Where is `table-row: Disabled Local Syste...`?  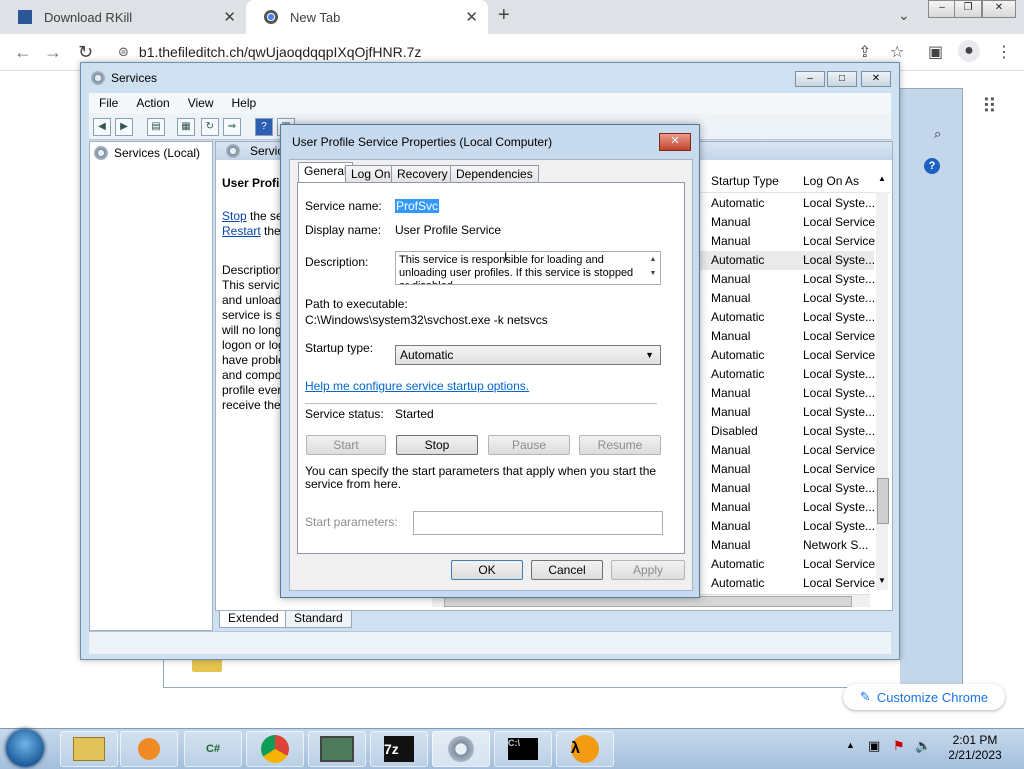 table-row: Disabled Local Syste... is located at coordinates (787, 431).